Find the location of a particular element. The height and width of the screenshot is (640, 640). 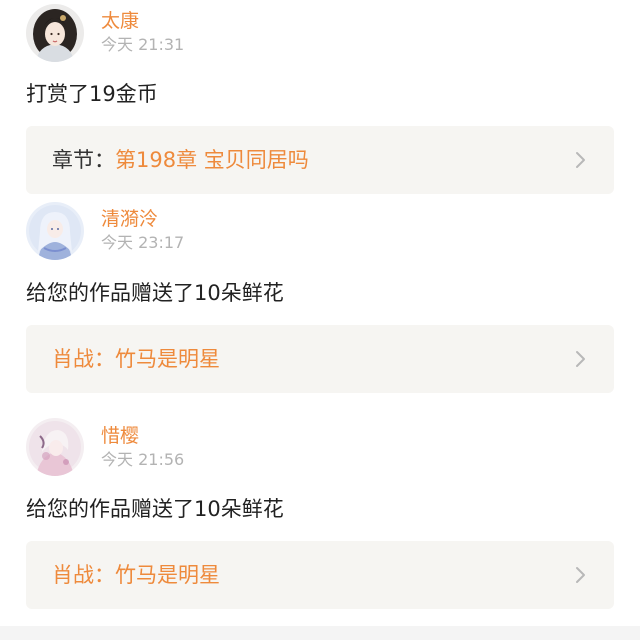

chapter-link-card: 章节：第198章 宝贝同居吗 is located at coordinates (320, 160).